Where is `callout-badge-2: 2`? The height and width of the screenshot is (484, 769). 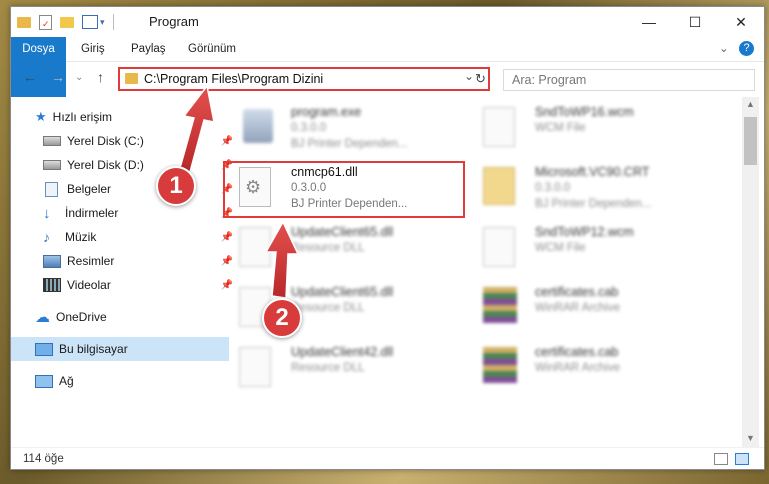
callout-badge-2: 2 is located at coordinates (282, 318).